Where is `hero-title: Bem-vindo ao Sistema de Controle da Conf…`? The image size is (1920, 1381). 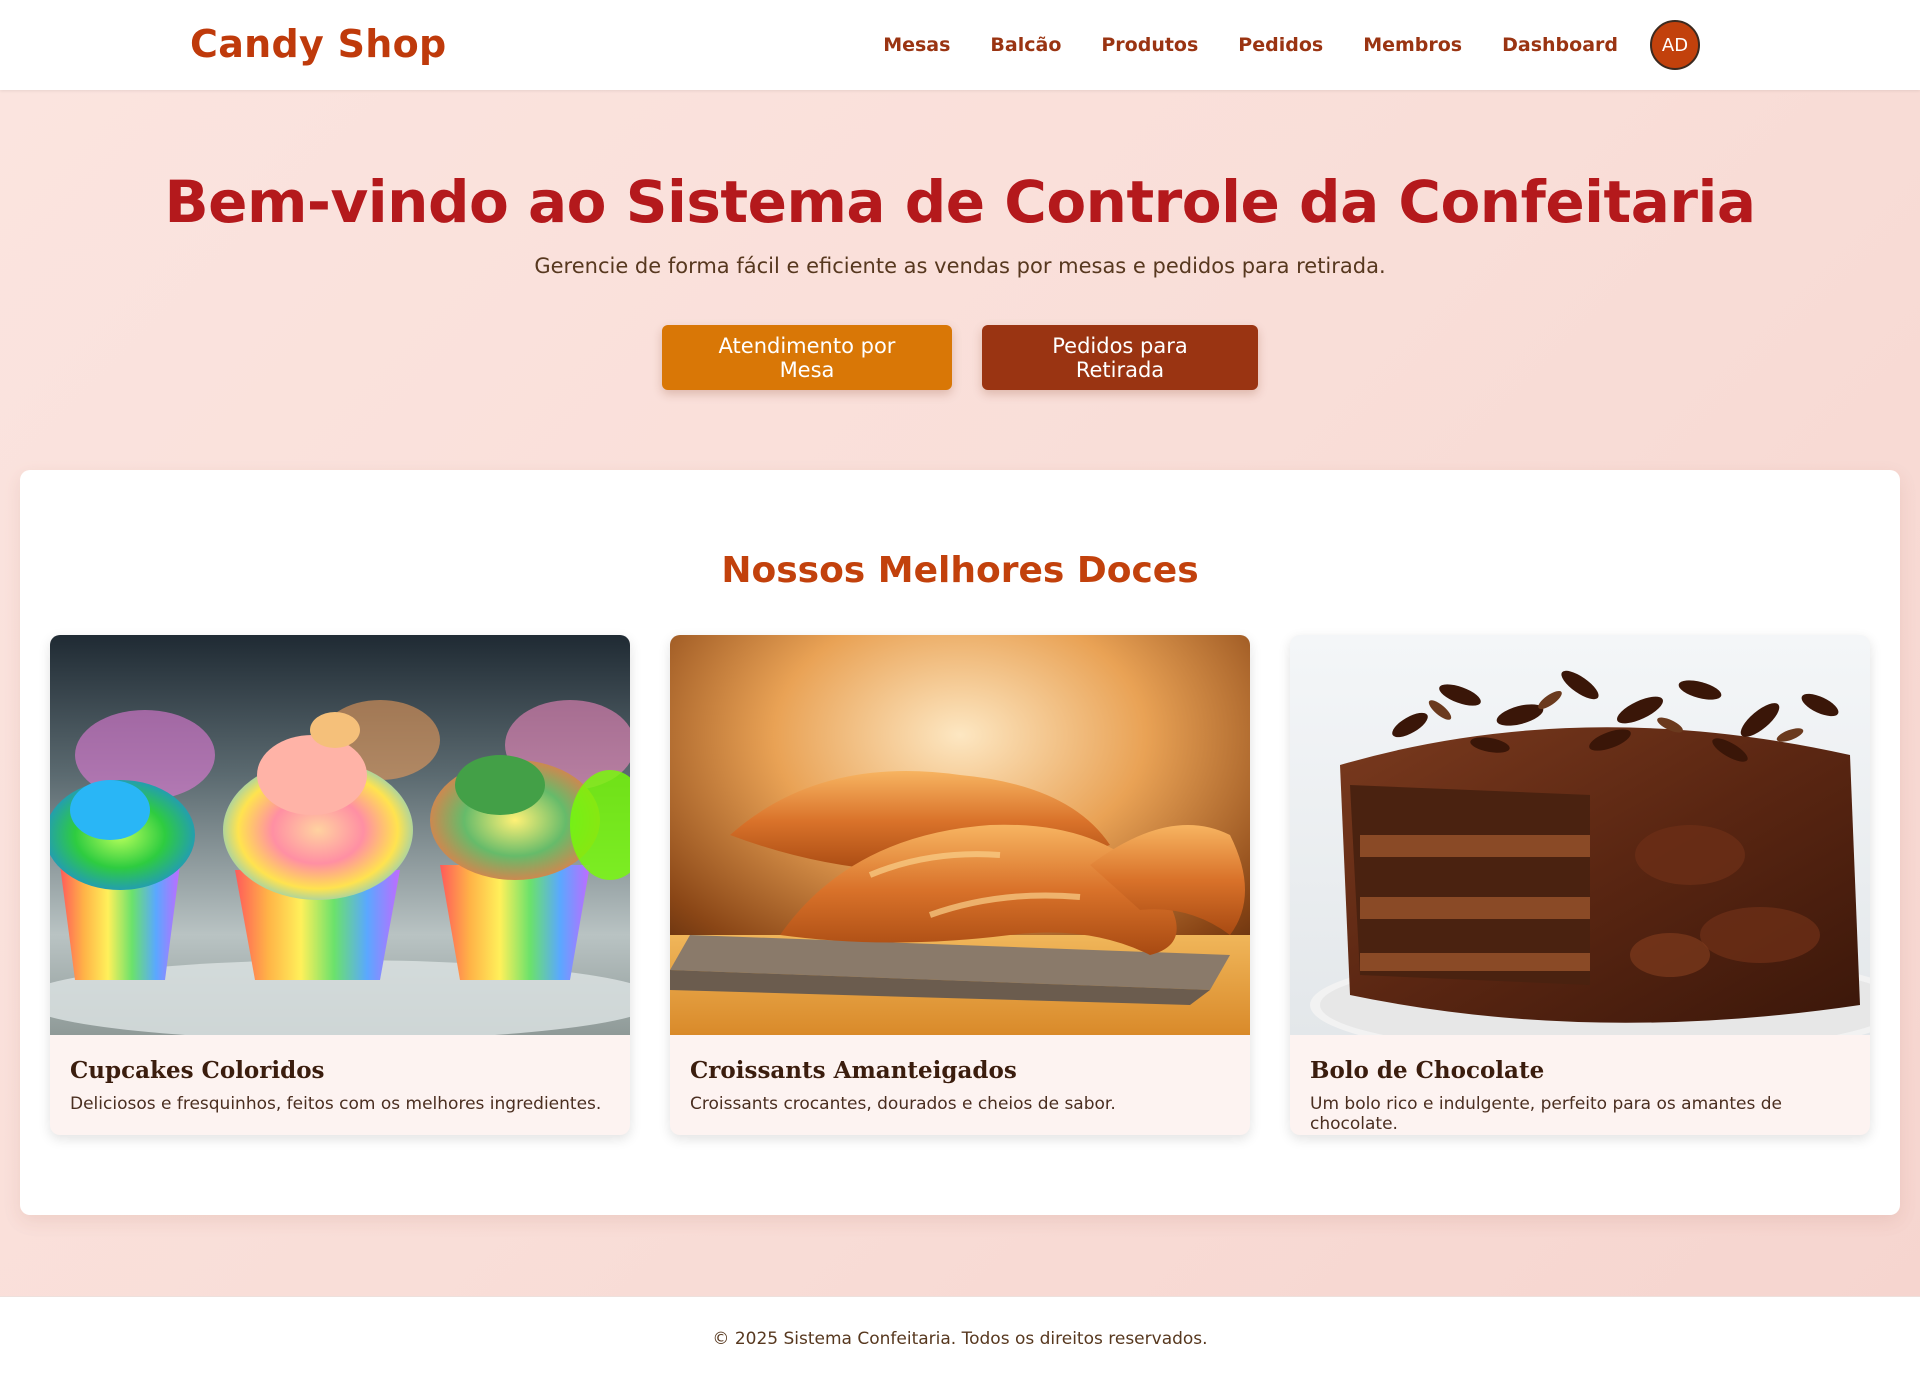 hero-title: Bem-vindo ao Sistema de Controle da Conf… is located at coordinates (960, 202).